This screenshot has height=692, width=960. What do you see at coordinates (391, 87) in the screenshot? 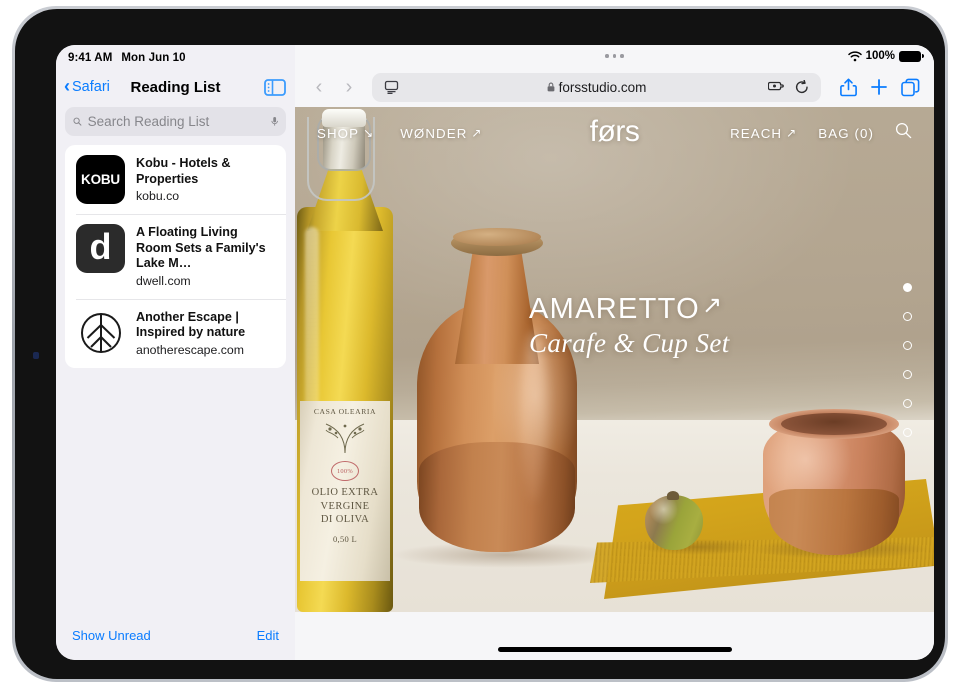
I see `reader-view-icon` at bounding box center [391, 87].